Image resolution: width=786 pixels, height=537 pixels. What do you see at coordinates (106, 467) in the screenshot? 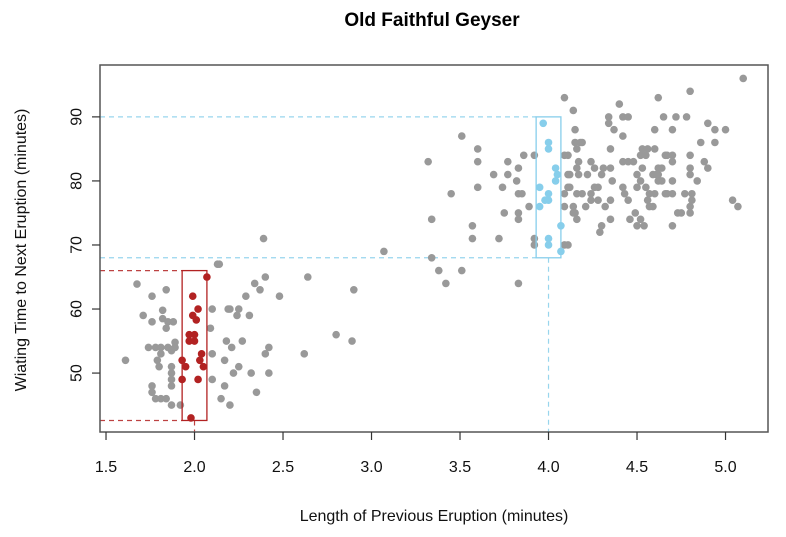
I see `x-tick-label: 1.5` at bounding box center [106, 467].